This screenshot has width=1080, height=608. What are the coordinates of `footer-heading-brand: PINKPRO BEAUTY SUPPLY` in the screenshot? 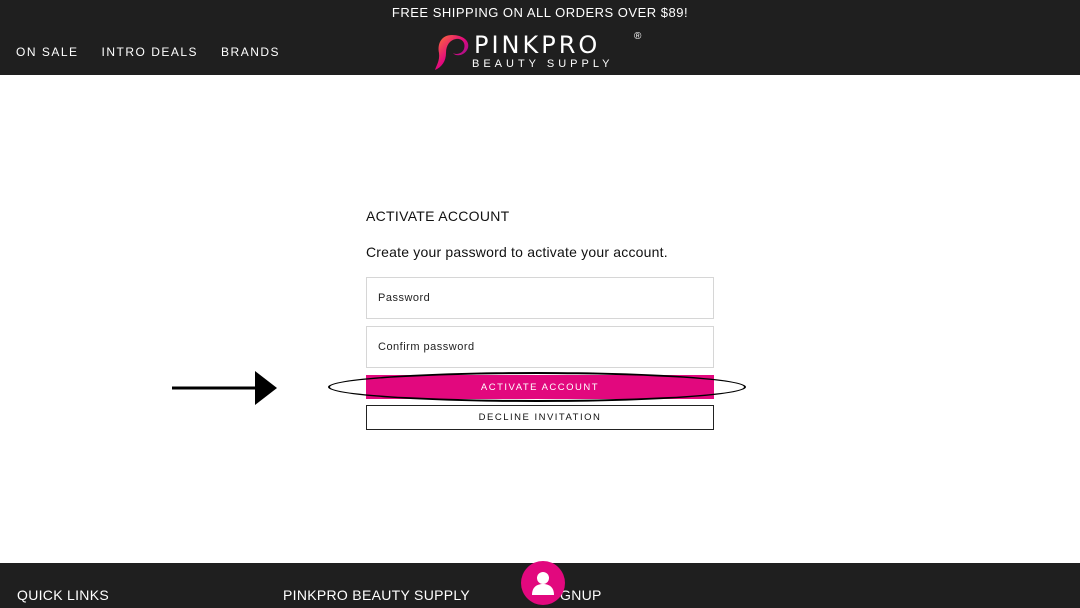 It's located at (377, 595).